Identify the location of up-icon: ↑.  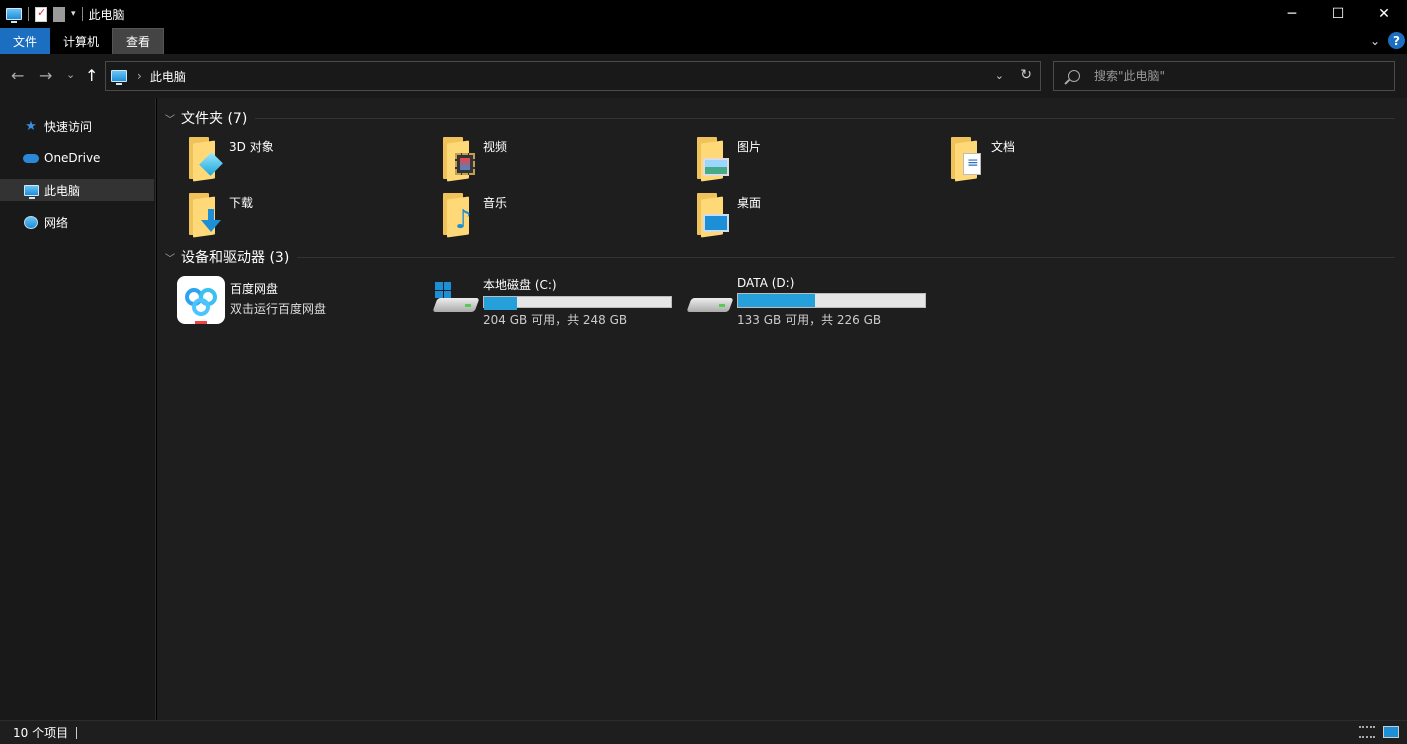
(91, 75).